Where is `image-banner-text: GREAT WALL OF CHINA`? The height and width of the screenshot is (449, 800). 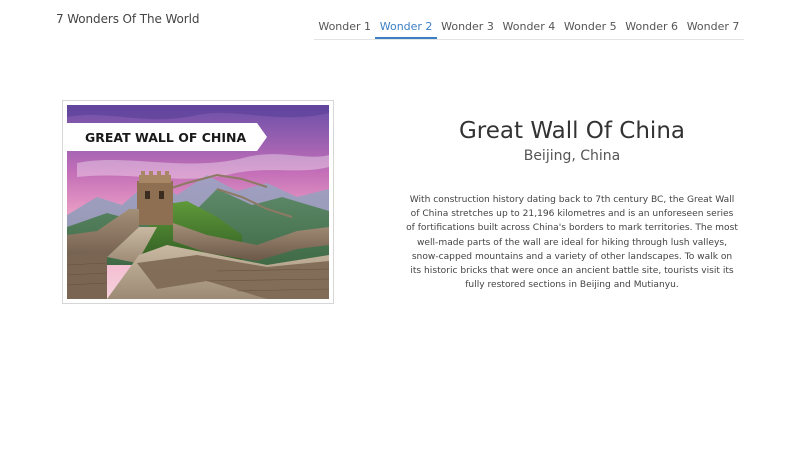 image-banner-text: GREAT WALL OF CHINA is located at coordinates (165, 137).